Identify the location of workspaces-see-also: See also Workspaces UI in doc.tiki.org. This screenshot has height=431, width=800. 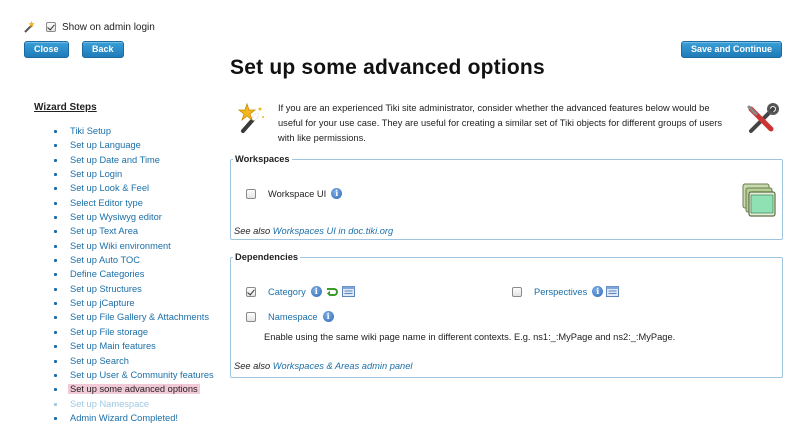
(314, 231).